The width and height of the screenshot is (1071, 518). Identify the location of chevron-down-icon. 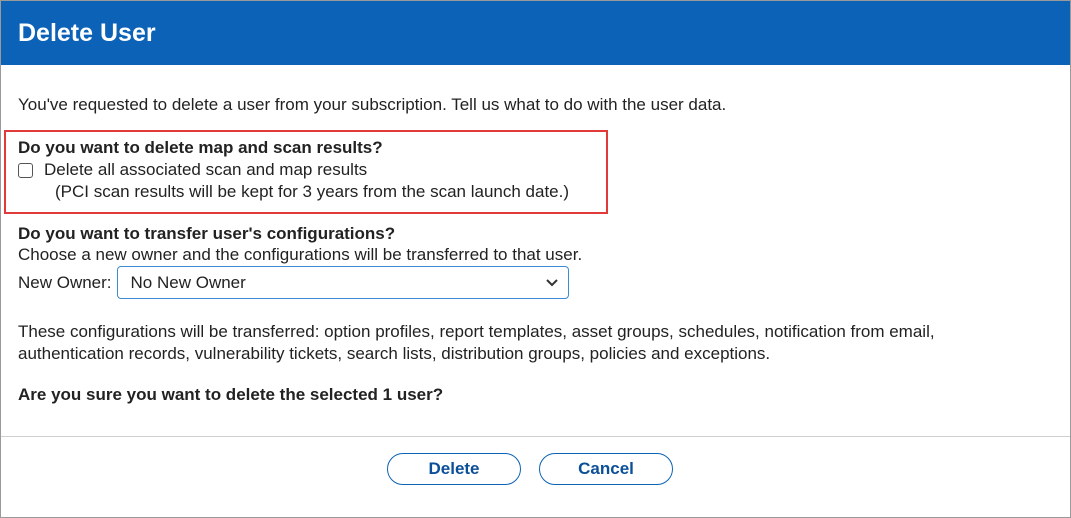
(551, 282).